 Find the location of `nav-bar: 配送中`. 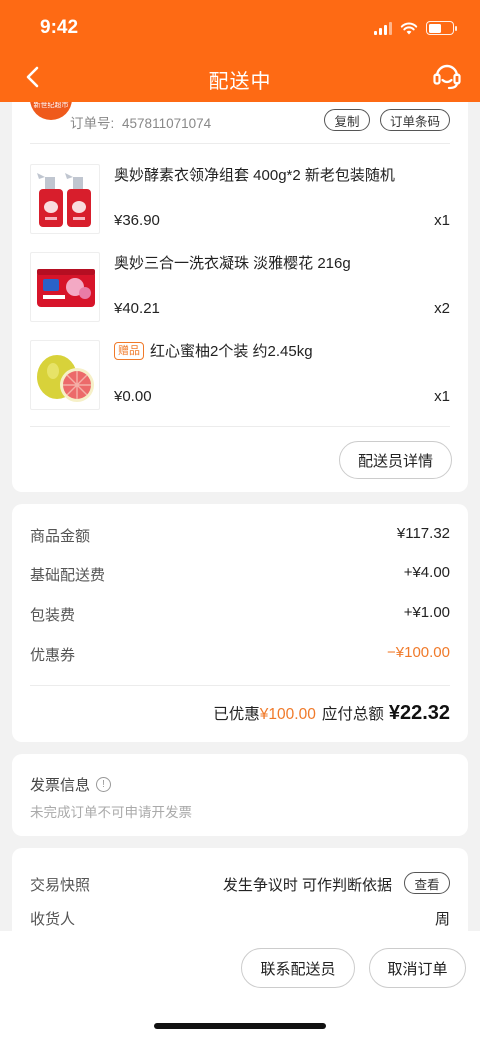

nav-bar: 配送中 is located at coordinates (240, 79).